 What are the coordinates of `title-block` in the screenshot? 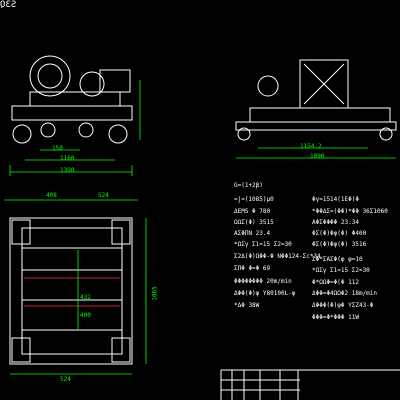 It's located at (310, 384).